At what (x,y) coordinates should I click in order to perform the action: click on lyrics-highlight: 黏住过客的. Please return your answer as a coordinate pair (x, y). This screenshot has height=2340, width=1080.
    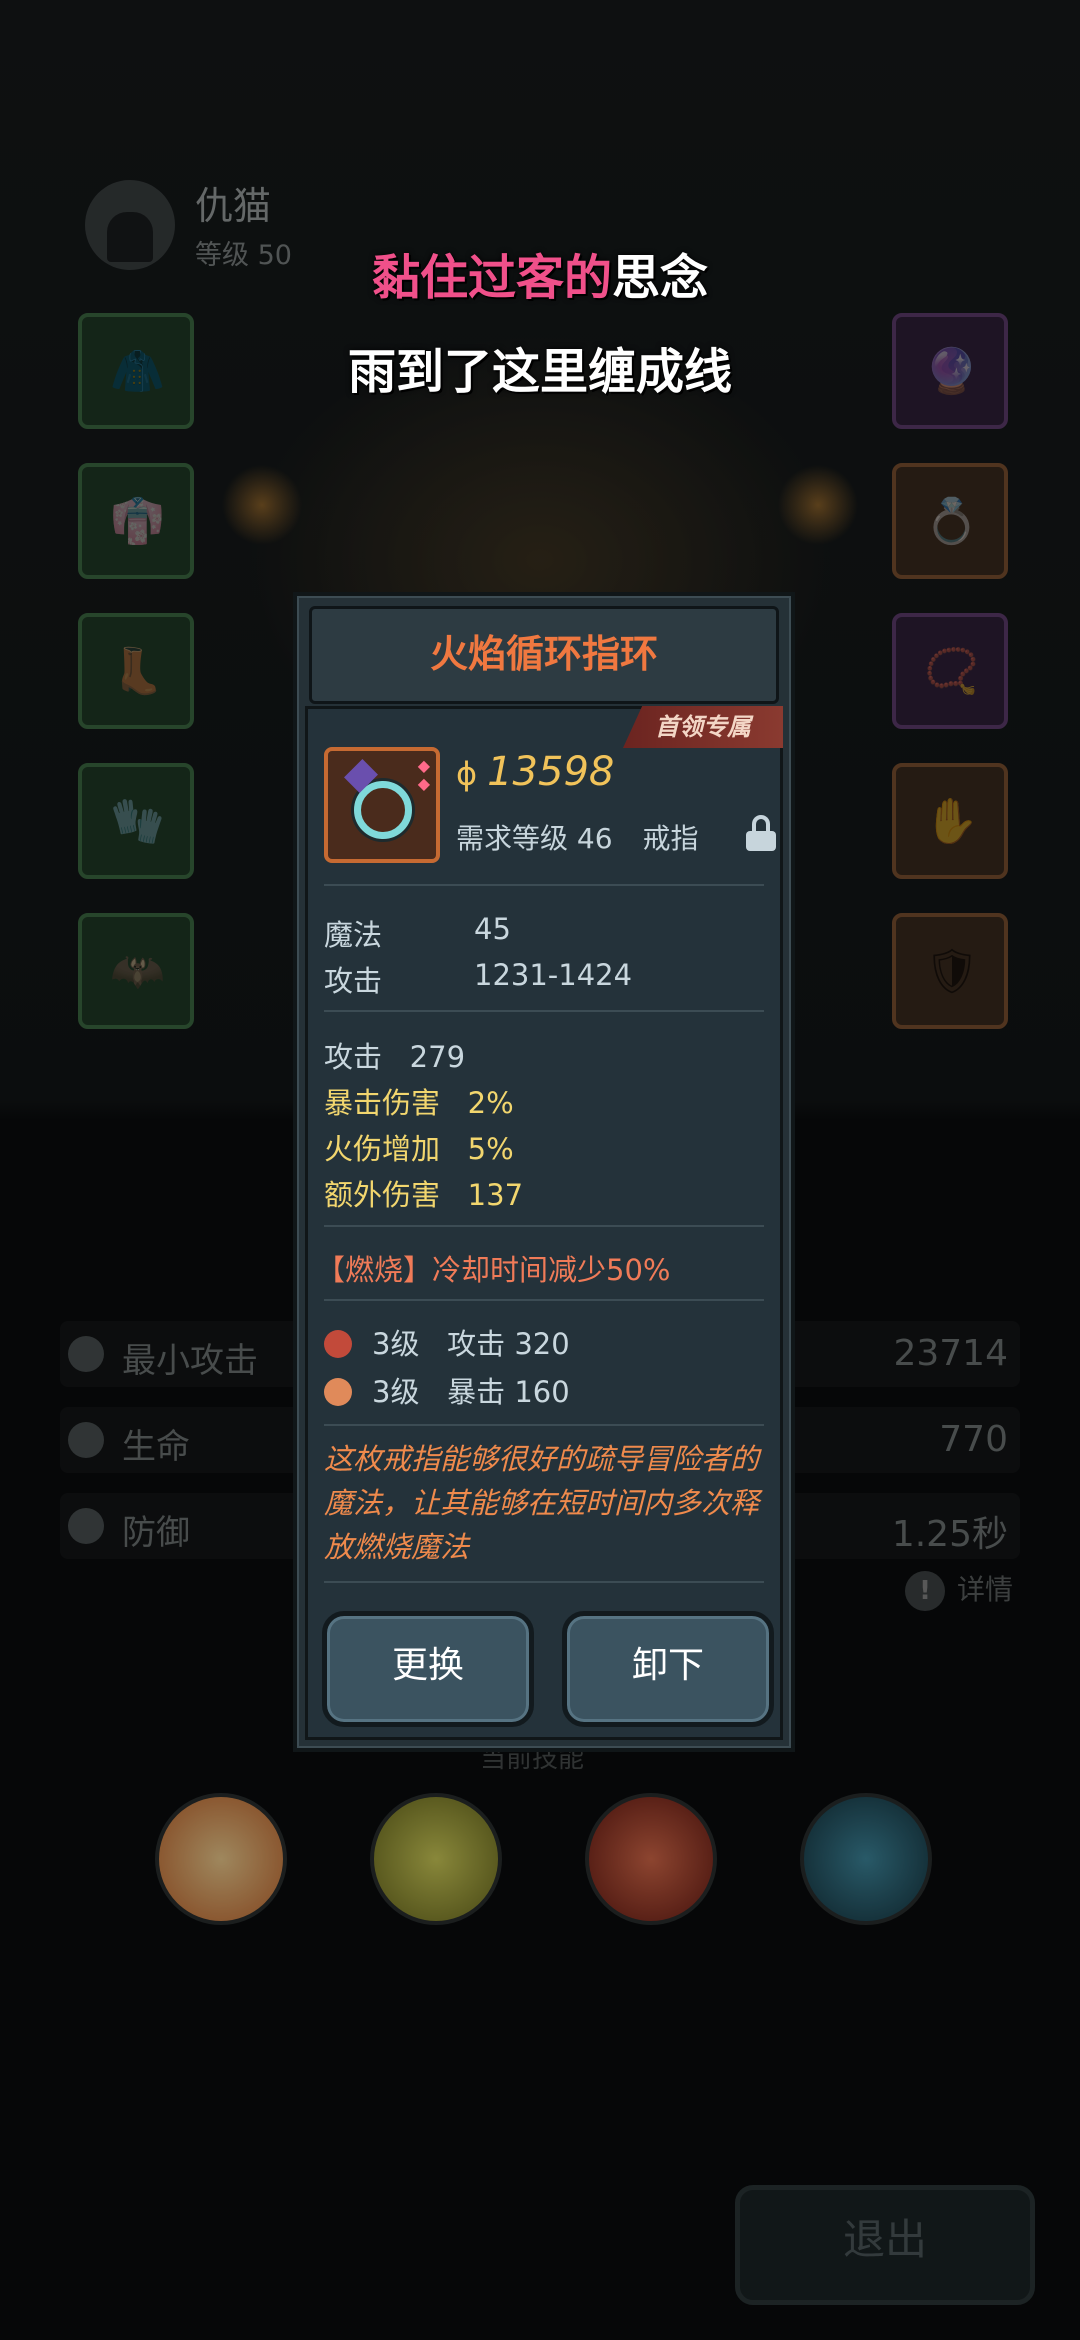
    Looking at the image, I should click on (491, 278).